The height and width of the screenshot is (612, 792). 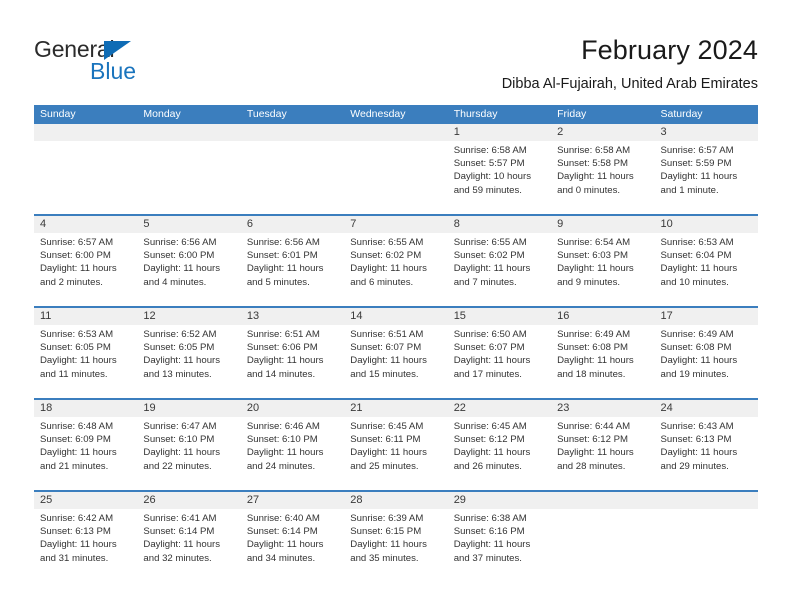 I want to click on day-number-9: 9, so click(x=602, y=224).